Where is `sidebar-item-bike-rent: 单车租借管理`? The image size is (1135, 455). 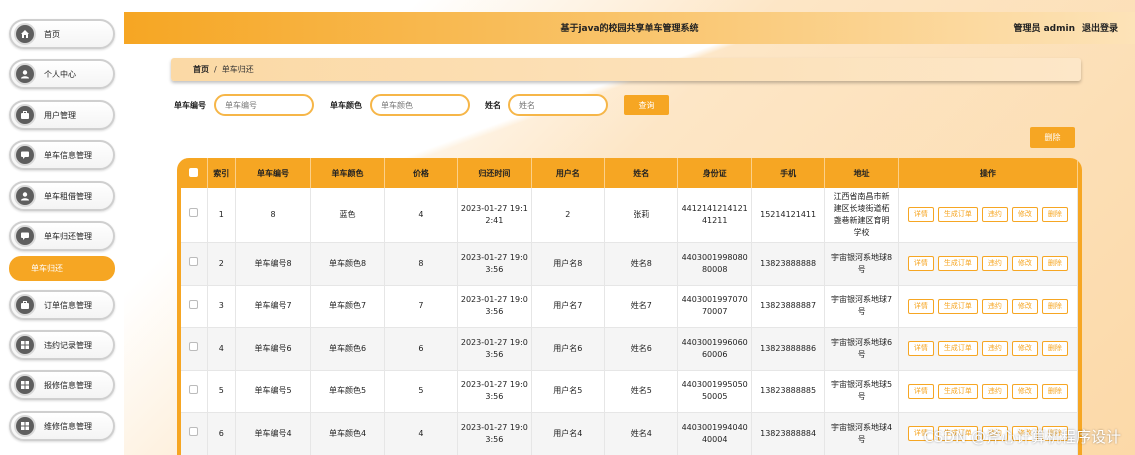
sidebar-item-bike-rent: 单车租借管理 is located at coordinates (62, 196).